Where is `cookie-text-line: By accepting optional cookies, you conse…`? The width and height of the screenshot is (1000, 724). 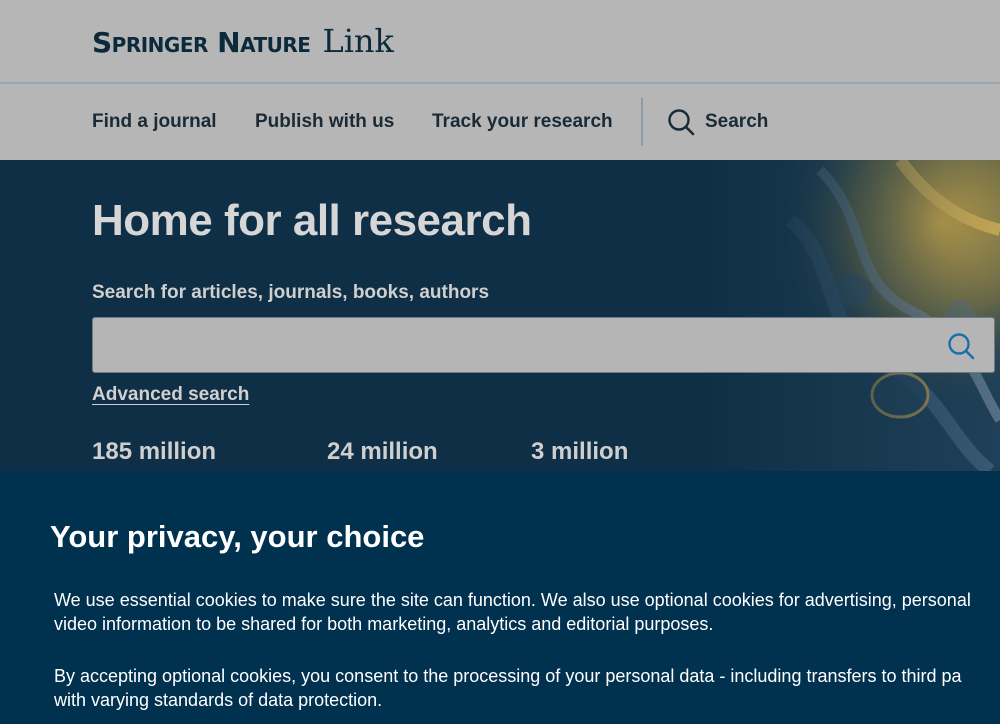 cookie-text-line: By accepting optional cookies, you conse… is located at coordinates (508, 676).